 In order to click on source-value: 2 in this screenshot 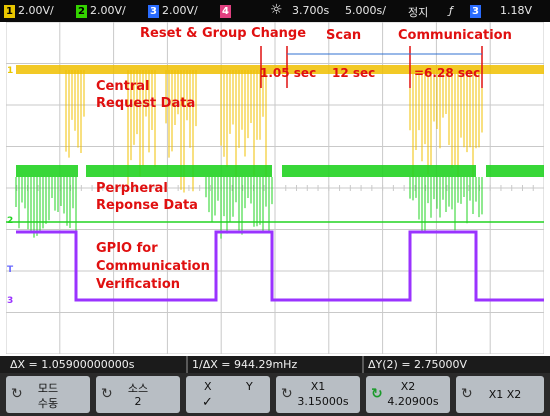, I will do `click(138, 401)`.